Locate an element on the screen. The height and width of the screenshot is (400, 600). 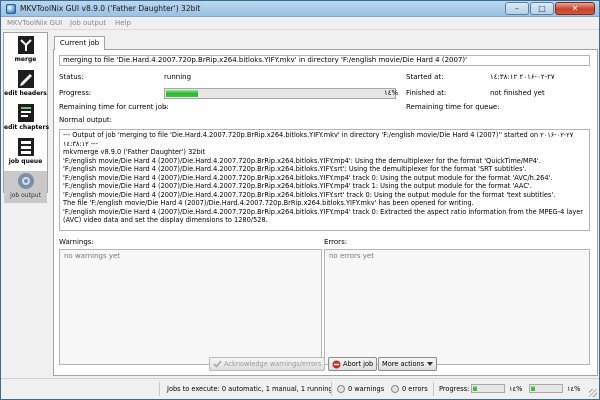
errors-label: Errors: is located at coordinates (336, 242).